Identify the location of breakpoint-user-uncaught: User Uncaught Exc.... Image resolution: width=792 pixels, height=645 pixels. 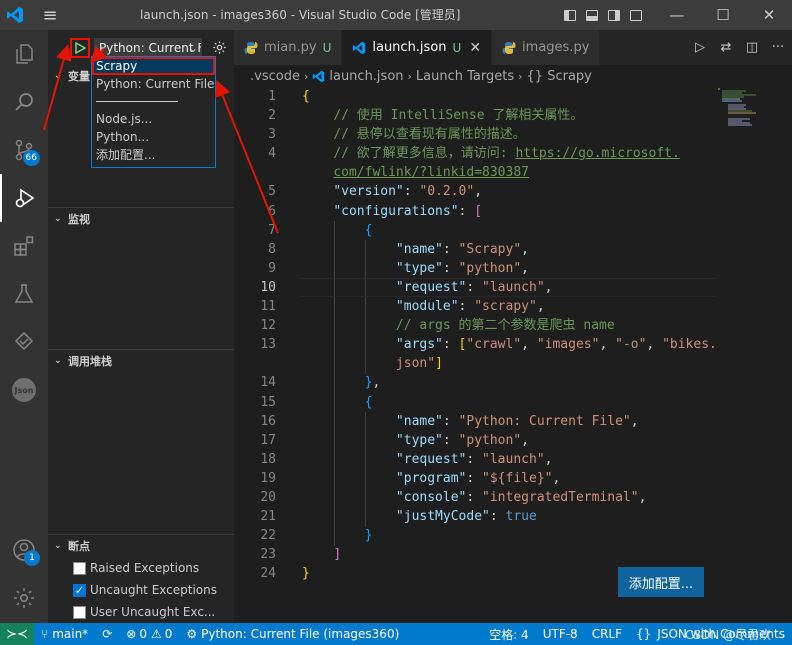
(141, 612).